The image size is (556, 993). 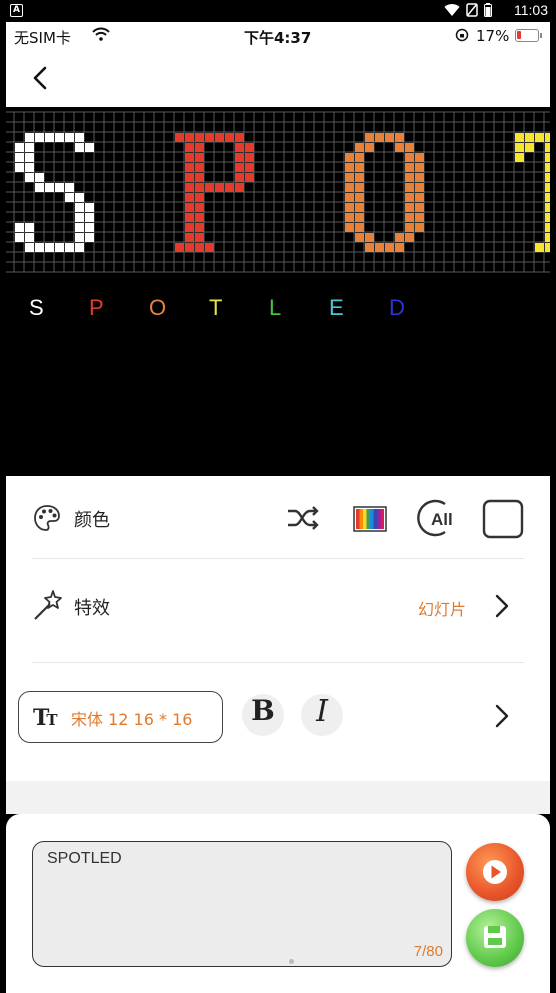 I want to click on no-sim-icon, so click(x=472, y=10).